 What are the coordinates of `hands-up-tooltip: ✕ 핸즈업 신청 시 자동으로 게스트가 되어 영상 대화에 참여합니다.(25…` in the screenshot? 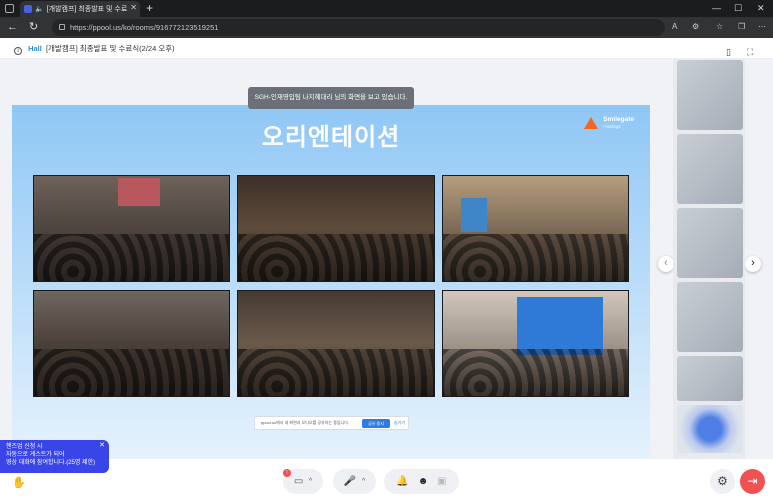 It's located at (54, 456).